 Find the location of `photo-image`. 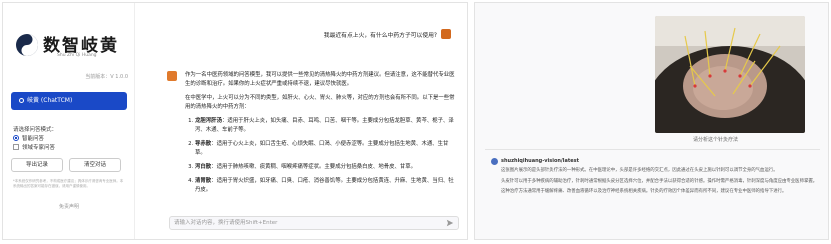

photo-image is located at coordinates (730, 74).